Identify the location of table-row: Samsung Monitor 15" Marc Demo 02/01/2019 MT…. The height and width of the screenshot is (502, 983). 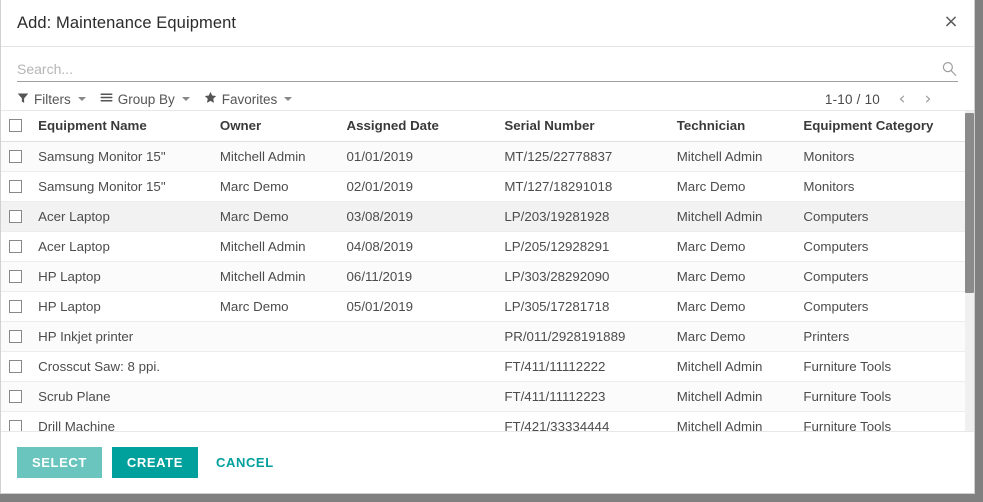
(487, 186).